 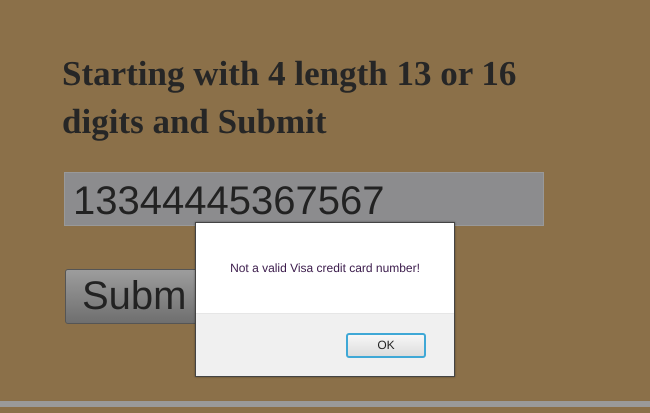 What do you see at coordinates (304, 199) in the screenshot?
I see `card-number-field: 13344445367567` at bounding box center [304, 199].